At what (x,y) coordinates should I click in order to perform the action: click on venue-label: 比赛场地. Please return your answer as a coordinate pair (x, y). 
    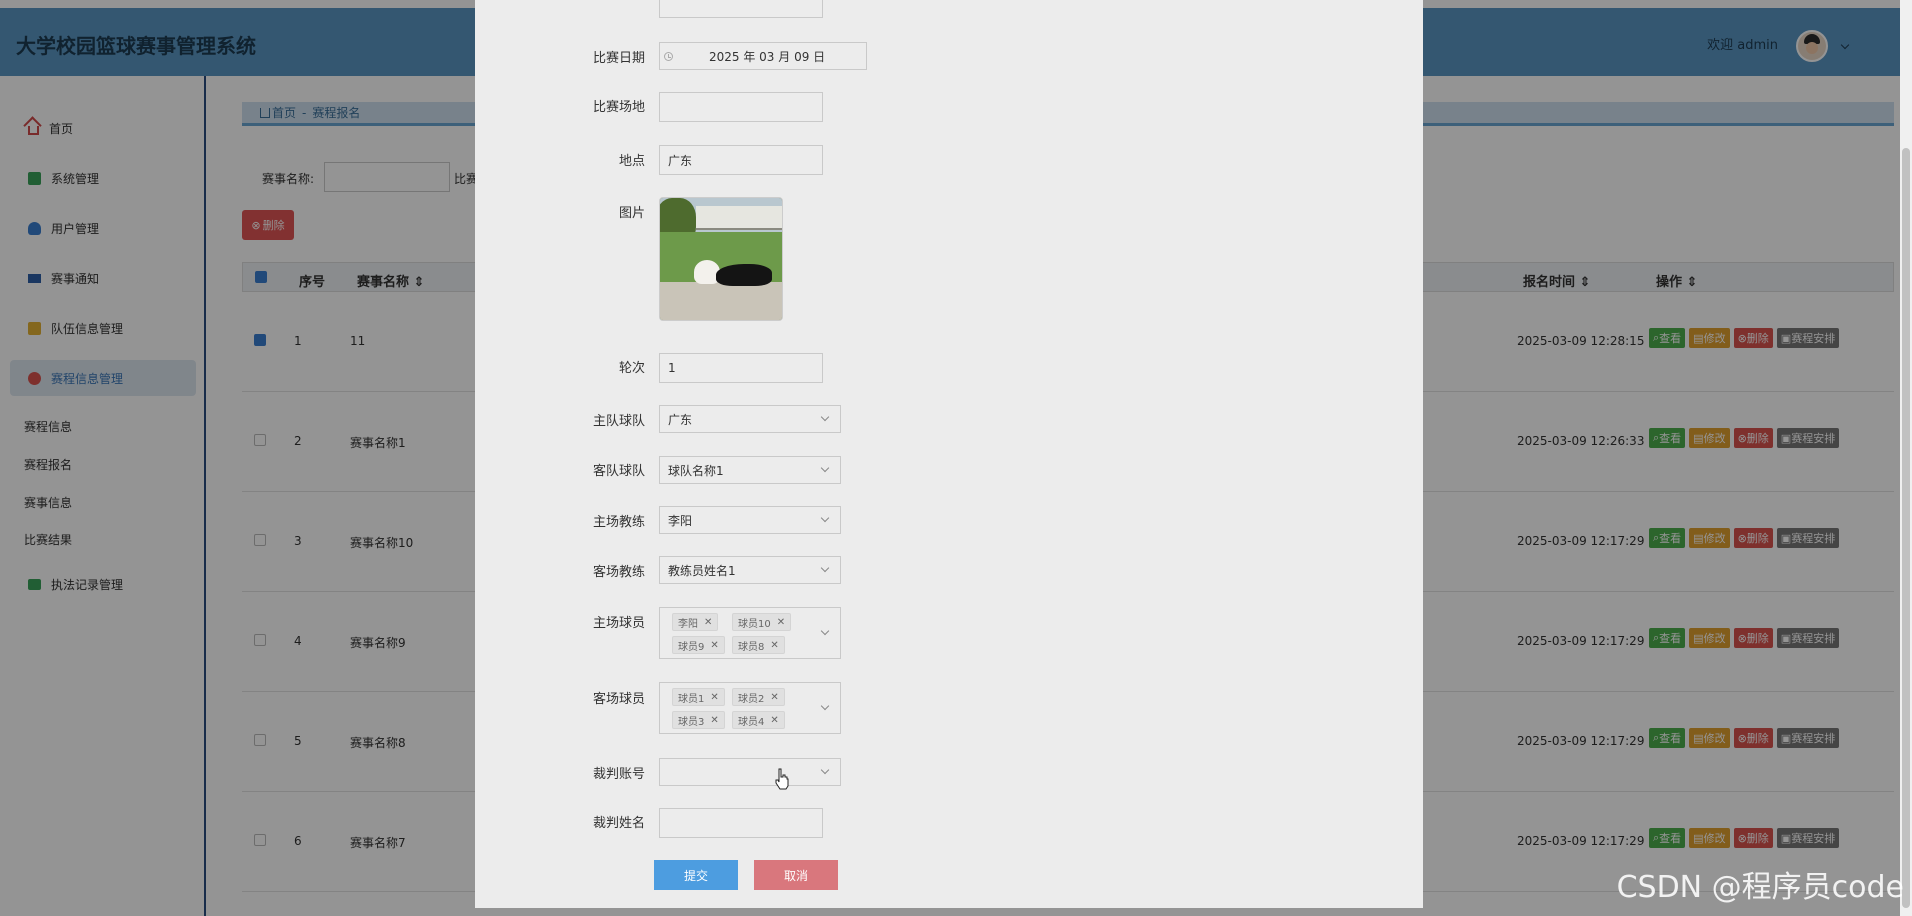
    Looking at the image, I should click on (618, 107).